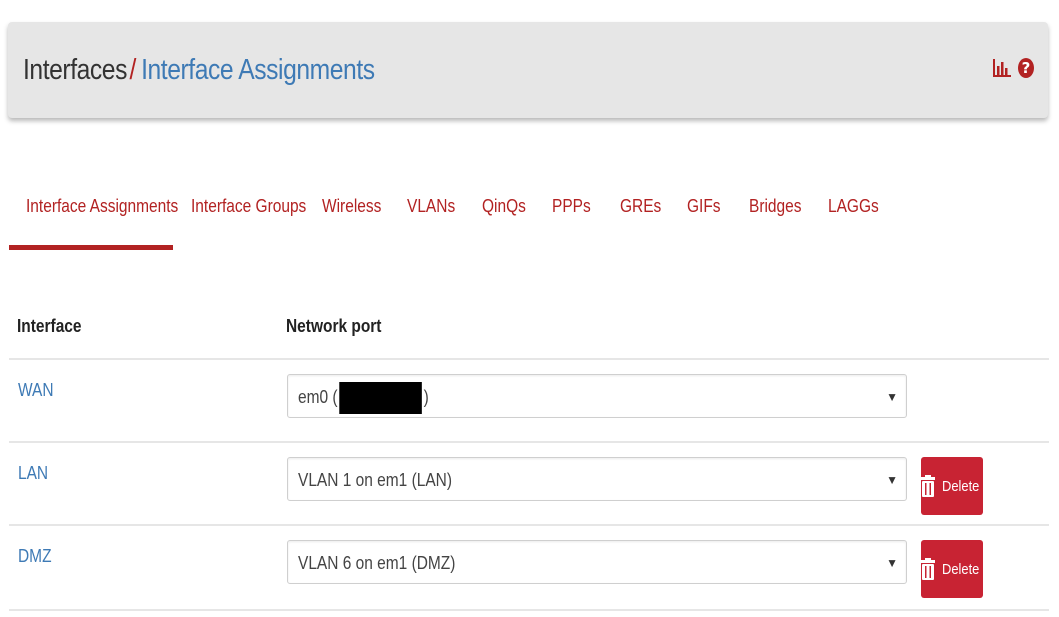 The height and width of the screenshot is (617, 1059). I want to click on table-row-dmz: DMZ VLAN 6 on em1 (DMZ) ▼ Delete, so click(529, 567).